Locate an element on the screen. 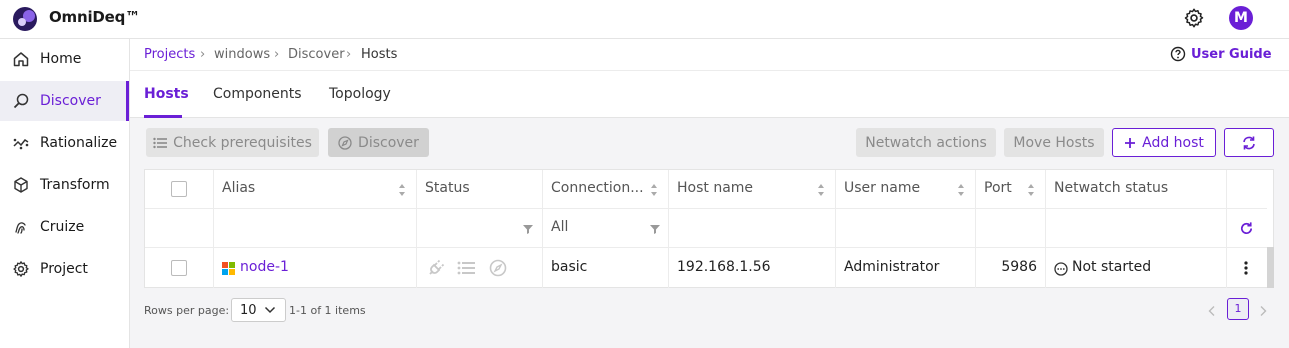 Image resolution: width=1289 pixels, height=348 pixels. gear-icon is located at coordinates (21, 269).